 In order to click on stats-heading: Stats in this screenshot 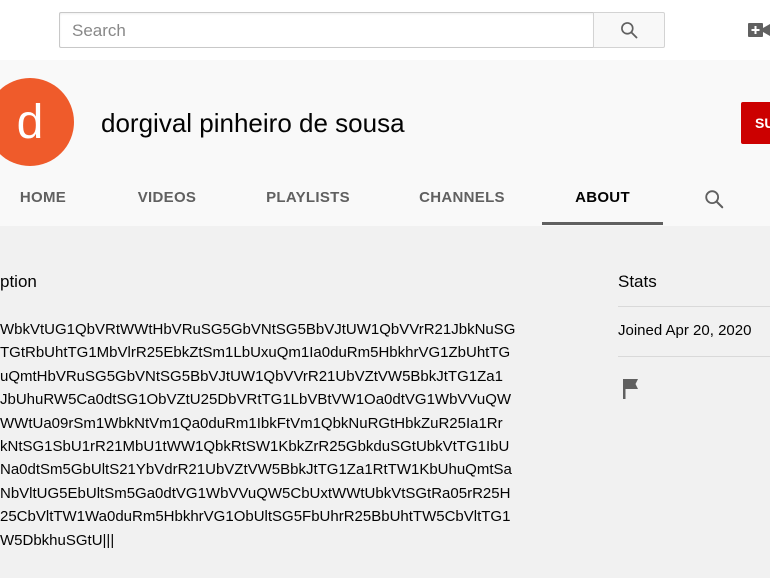, I will do `click(637, 281)`.